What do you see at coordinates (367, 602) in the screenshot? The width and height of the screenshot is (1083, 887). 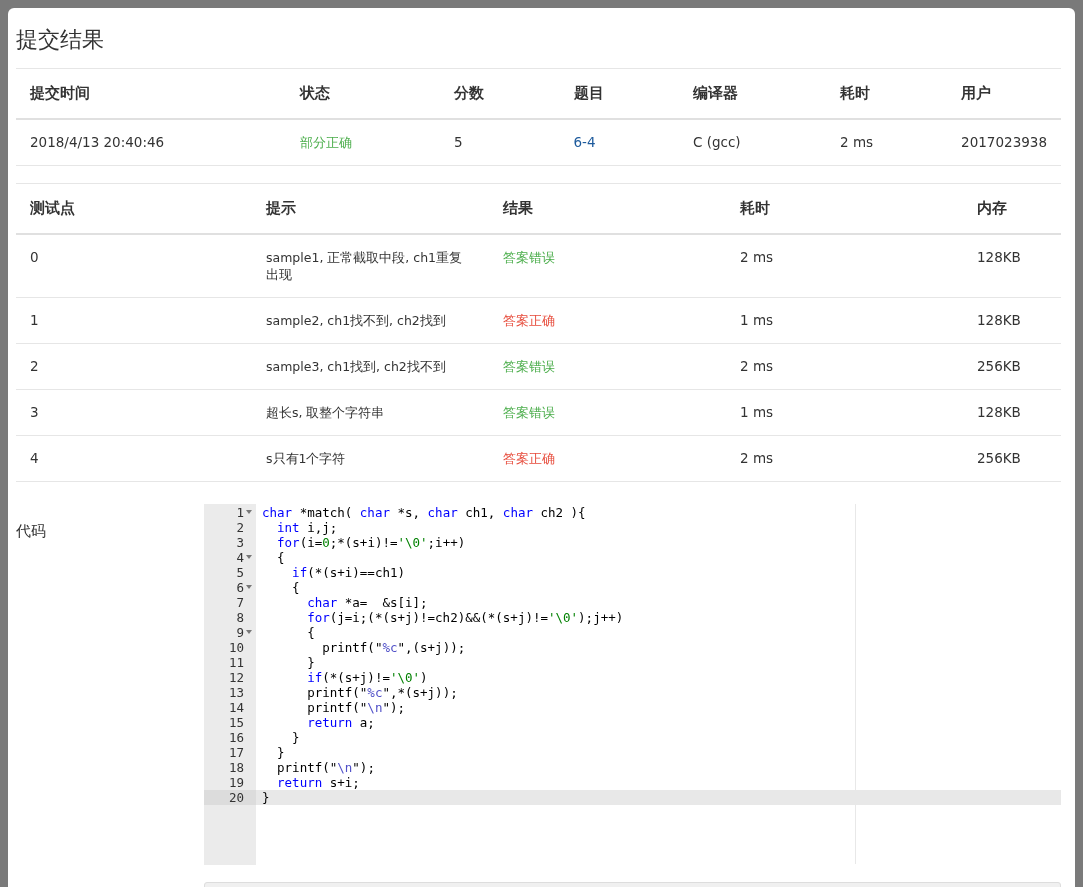 I see `code-line: char *a= &s[i];` at bounding box center [367, 602].